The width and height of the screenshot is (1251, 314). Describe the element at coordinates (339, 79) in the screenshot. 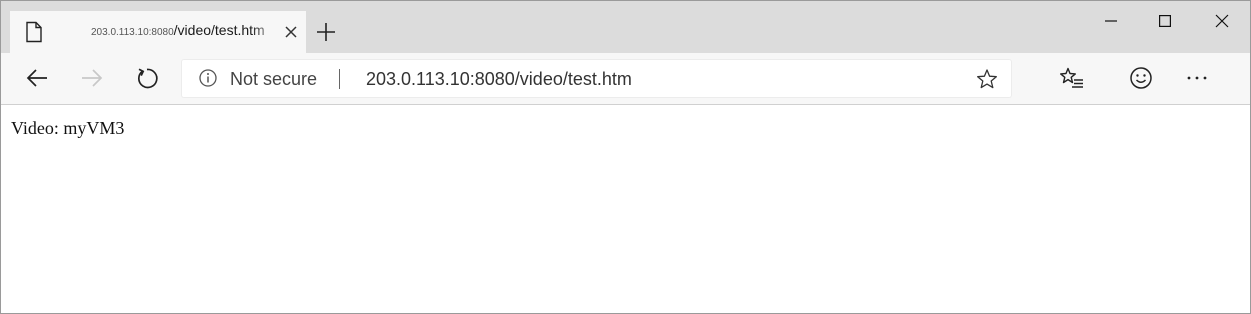

I see `address-separator` at that location.